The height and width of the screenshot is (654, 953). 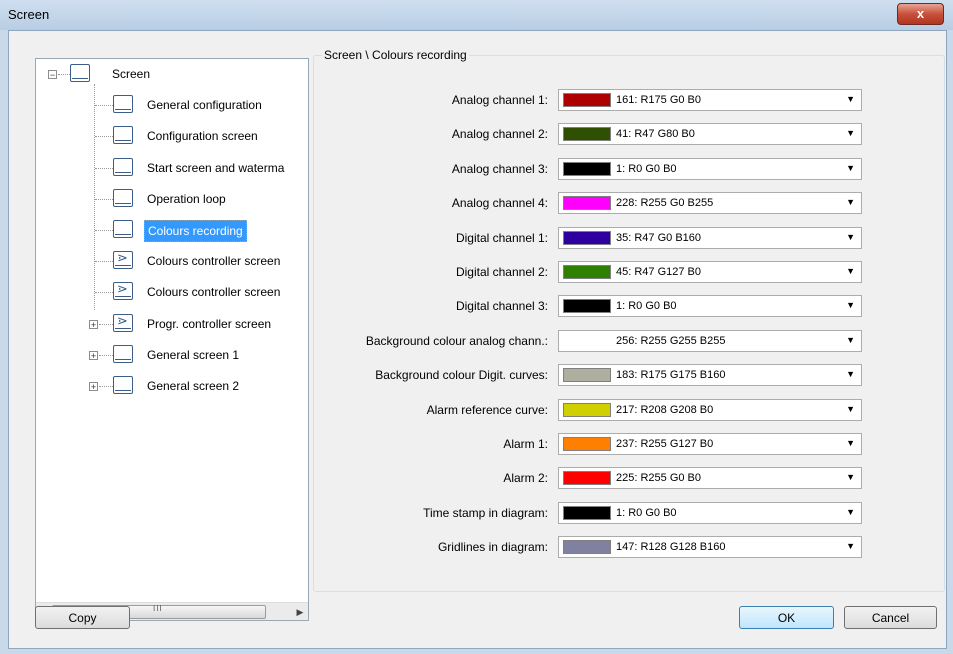 I want to click on copy-button: Copy, so click(x=82, y=617).